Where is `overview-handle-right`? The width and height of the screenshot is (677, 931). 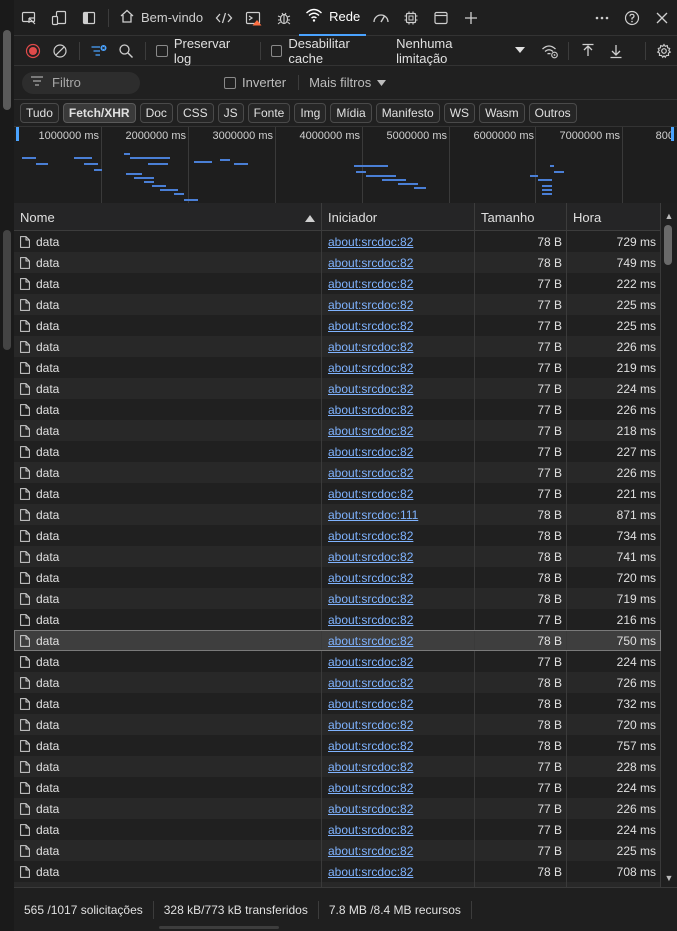 overview-handle-right is located at coordinates (672, 134).